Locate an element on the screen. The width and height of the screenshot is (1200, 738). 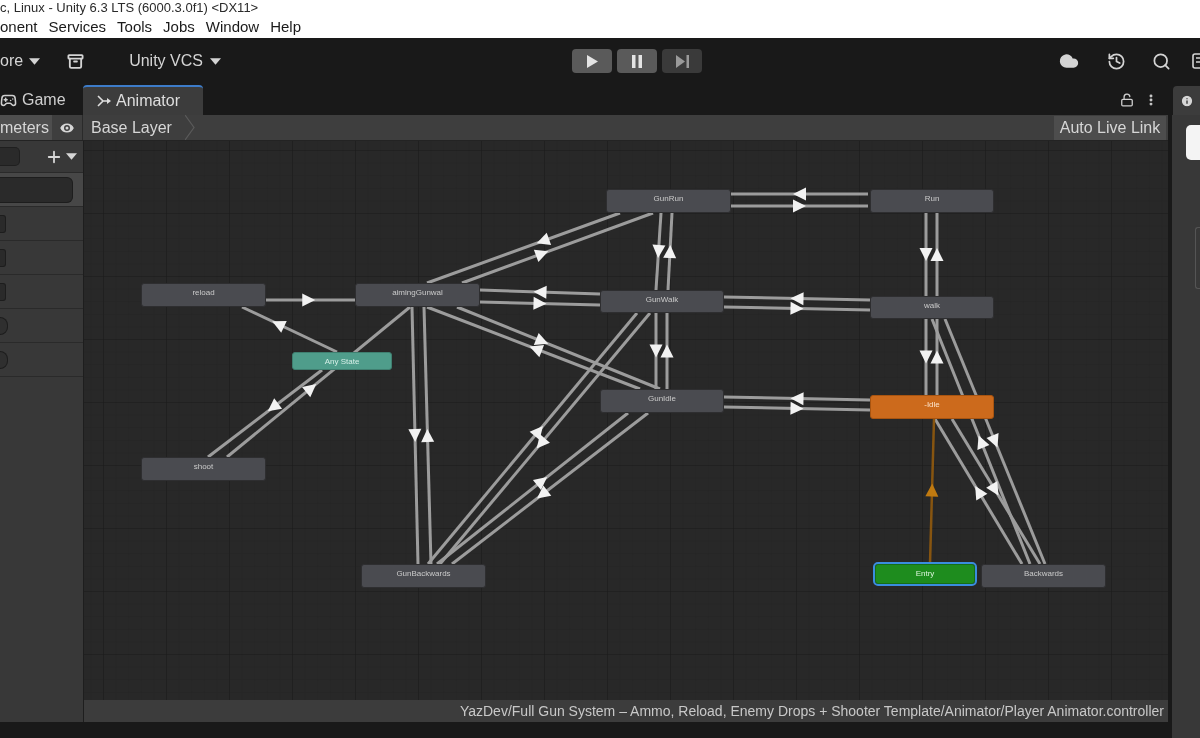
play-button is located at coordinates (592, 61).